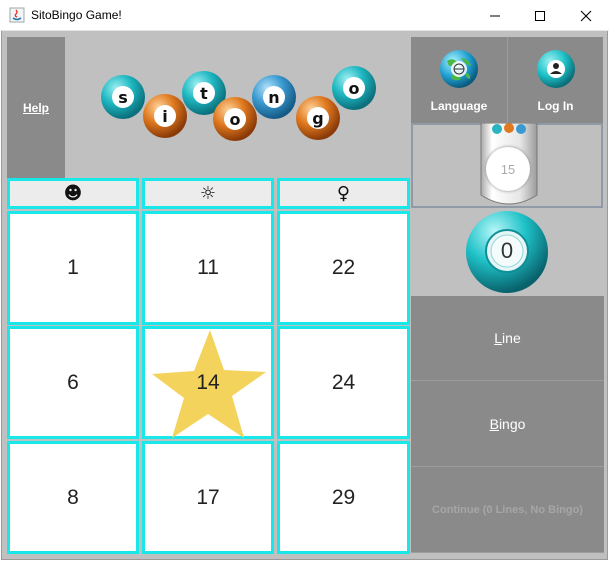 The width and height of the screenshot is (609, 561). What do you see at coordinates (343, 497) in the screenshot?
I see `card-cell: 29` at bounding box center [343, 497].